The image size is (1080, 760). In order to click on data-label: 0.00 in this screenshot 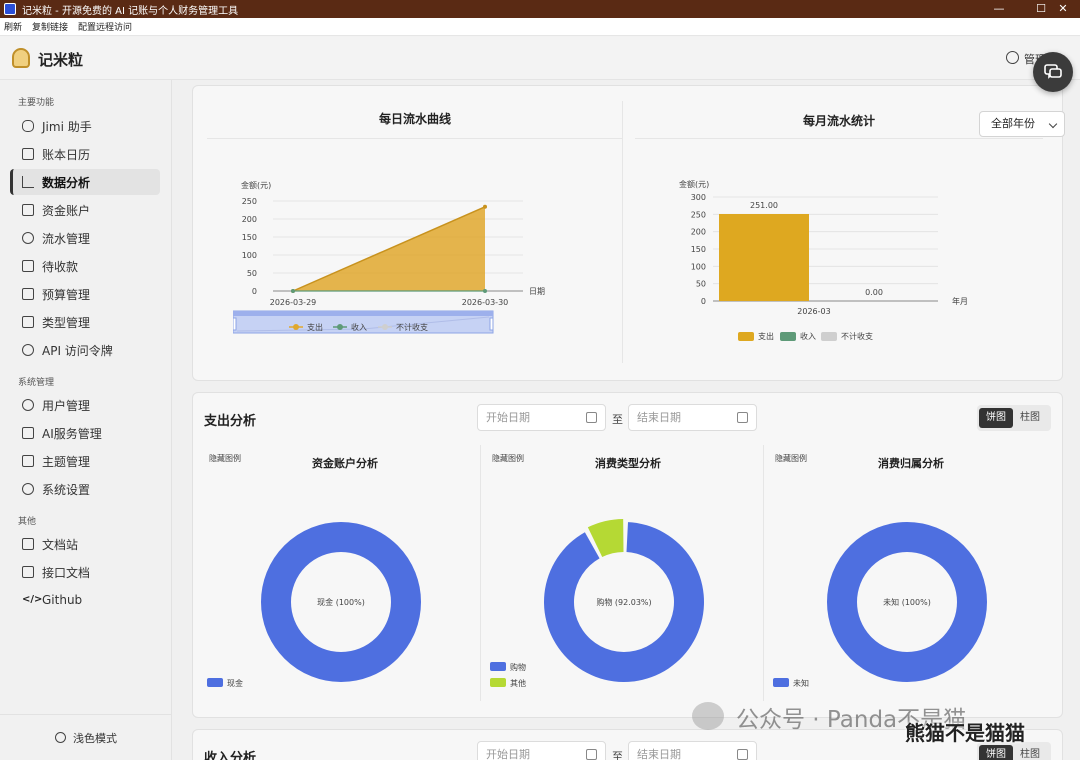, I will do `click(874, 292)`.